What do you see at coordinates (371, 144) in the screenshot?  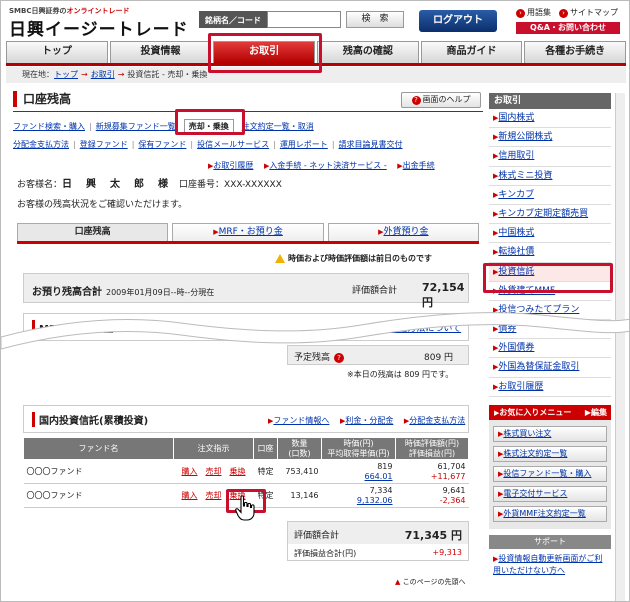 I see `sublink-prospectus: 請求目論見書交付` at bounding box center [371, 144].